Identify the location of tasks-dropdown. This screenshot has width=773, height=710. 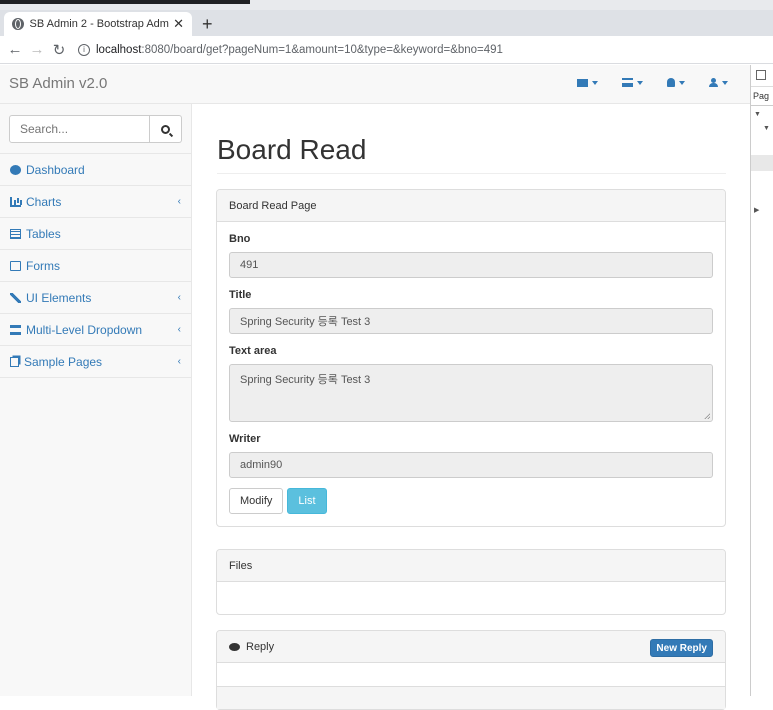
(632, 82).